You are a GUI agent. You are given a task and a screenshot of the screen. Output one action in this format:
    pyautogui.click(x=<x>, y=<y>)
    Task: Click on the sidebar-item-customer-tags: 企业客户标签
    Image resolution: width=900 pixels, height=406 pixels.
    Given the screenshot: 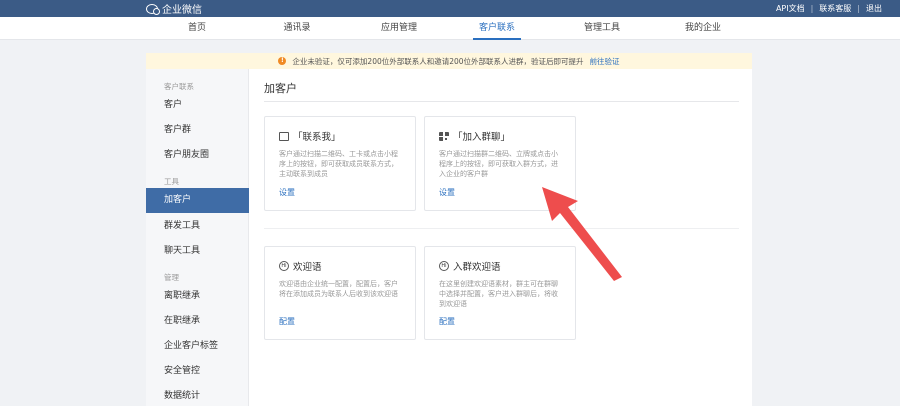 What is the action you would take?
    pyautogui.click(x=197, y=346)
    